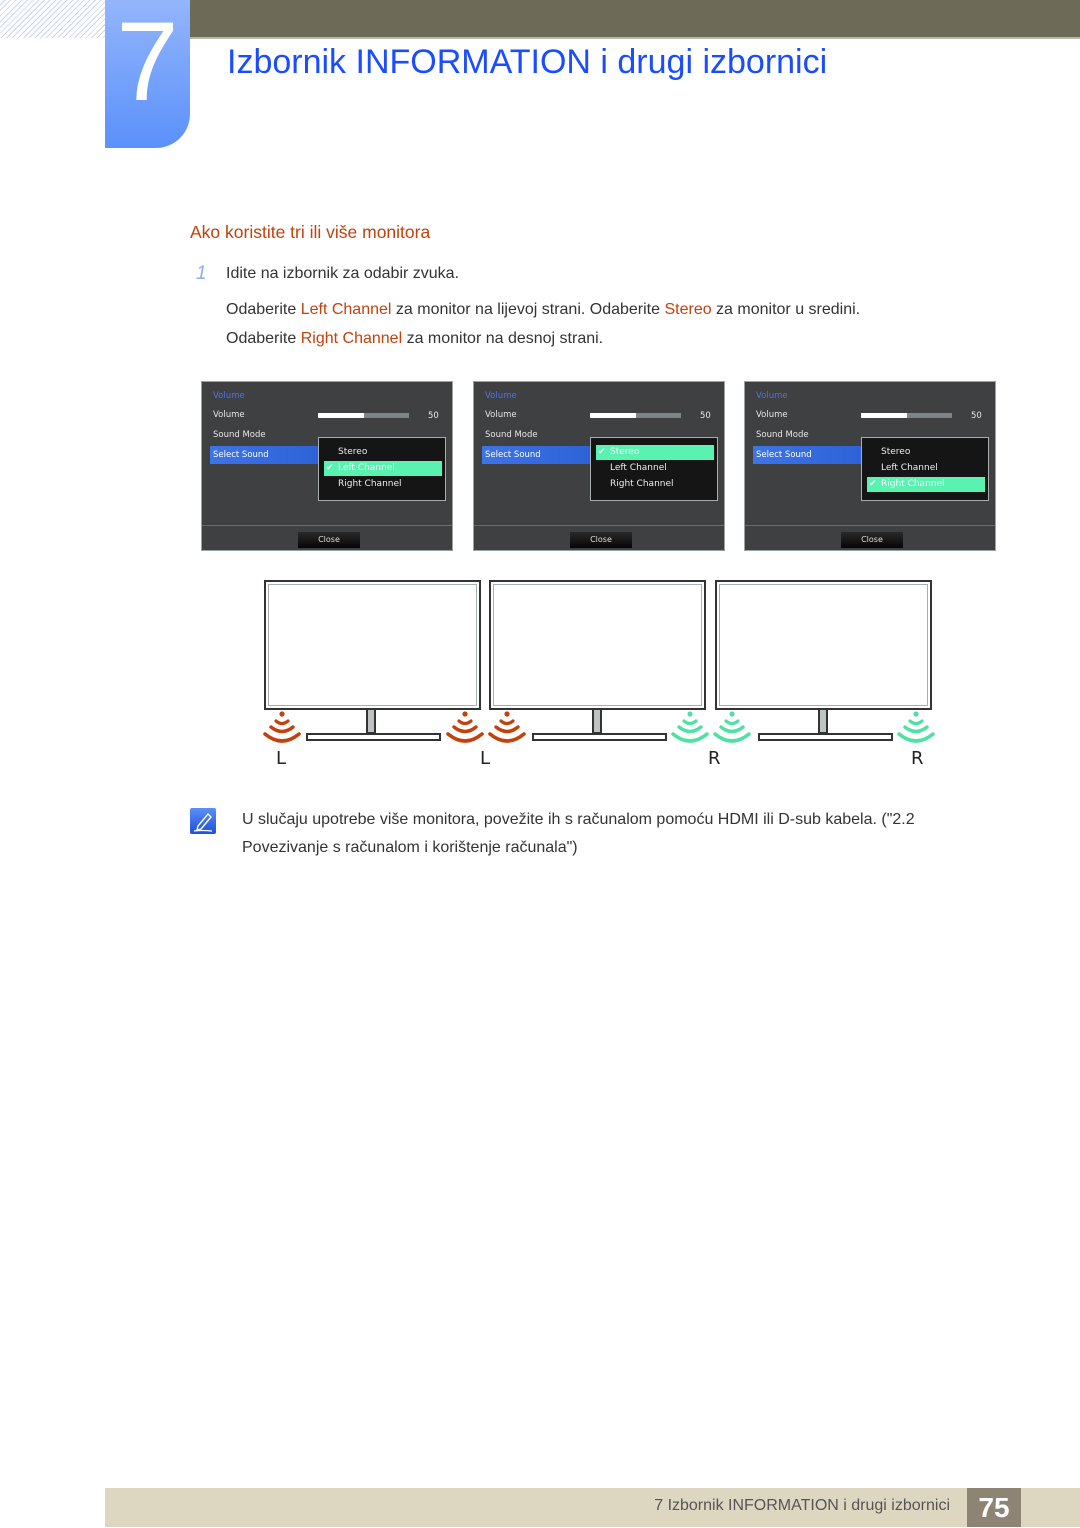 This screenshot has height=1528, width=1080. What do you see at coordinates (823, 645) in the screenshot?
I see `monitor-right` at bounding box center [823, 645].